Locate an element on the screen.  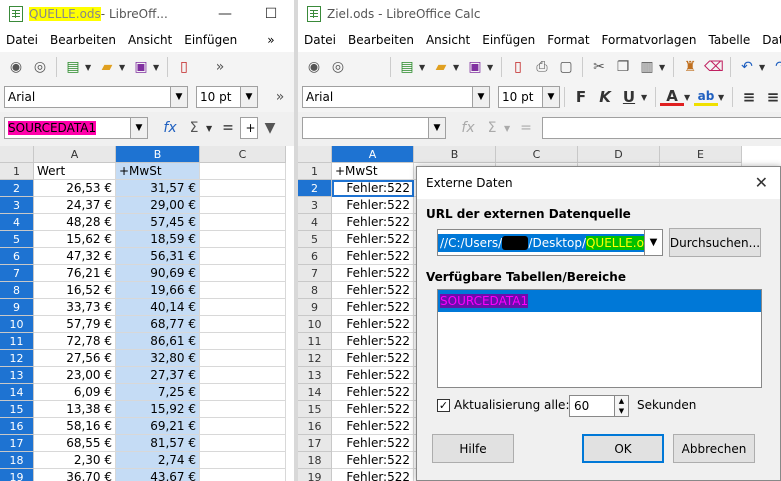
cell-a: 48,28 € is located at coordinates (75, 222).